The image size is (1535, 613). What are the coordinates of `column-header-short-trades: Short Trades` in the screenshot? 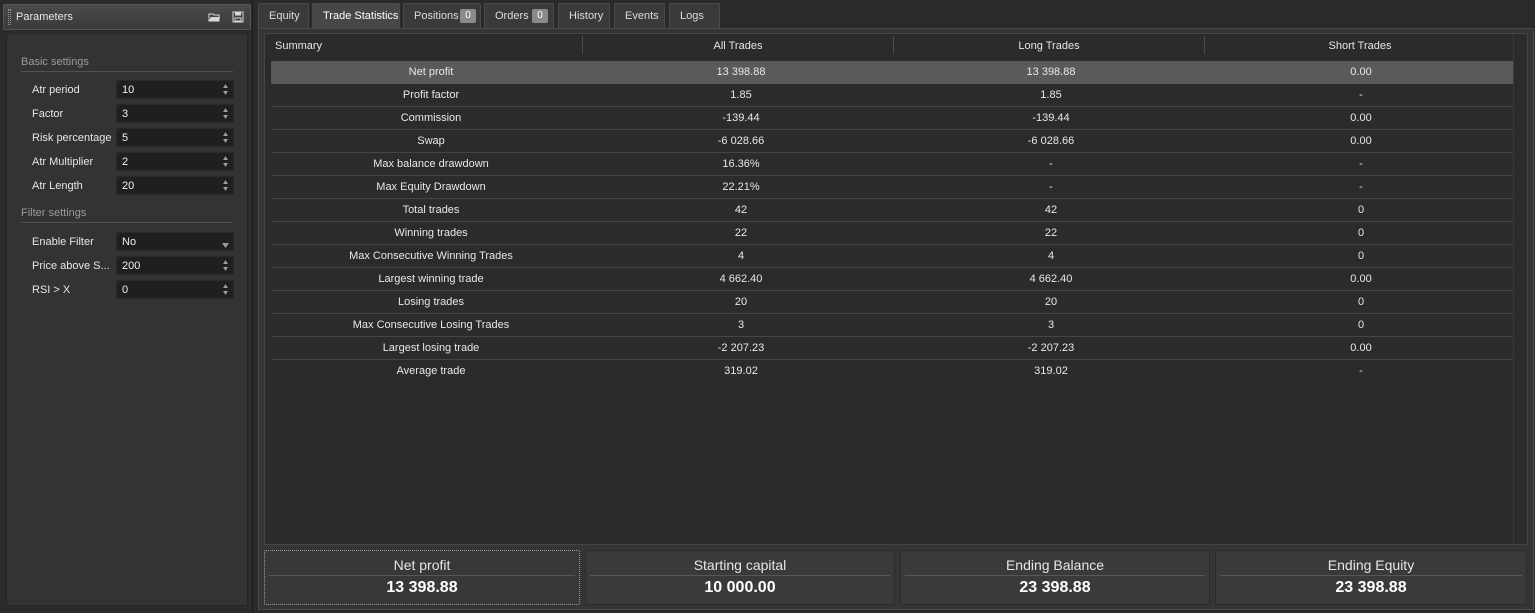 It's located at (1360, 46).